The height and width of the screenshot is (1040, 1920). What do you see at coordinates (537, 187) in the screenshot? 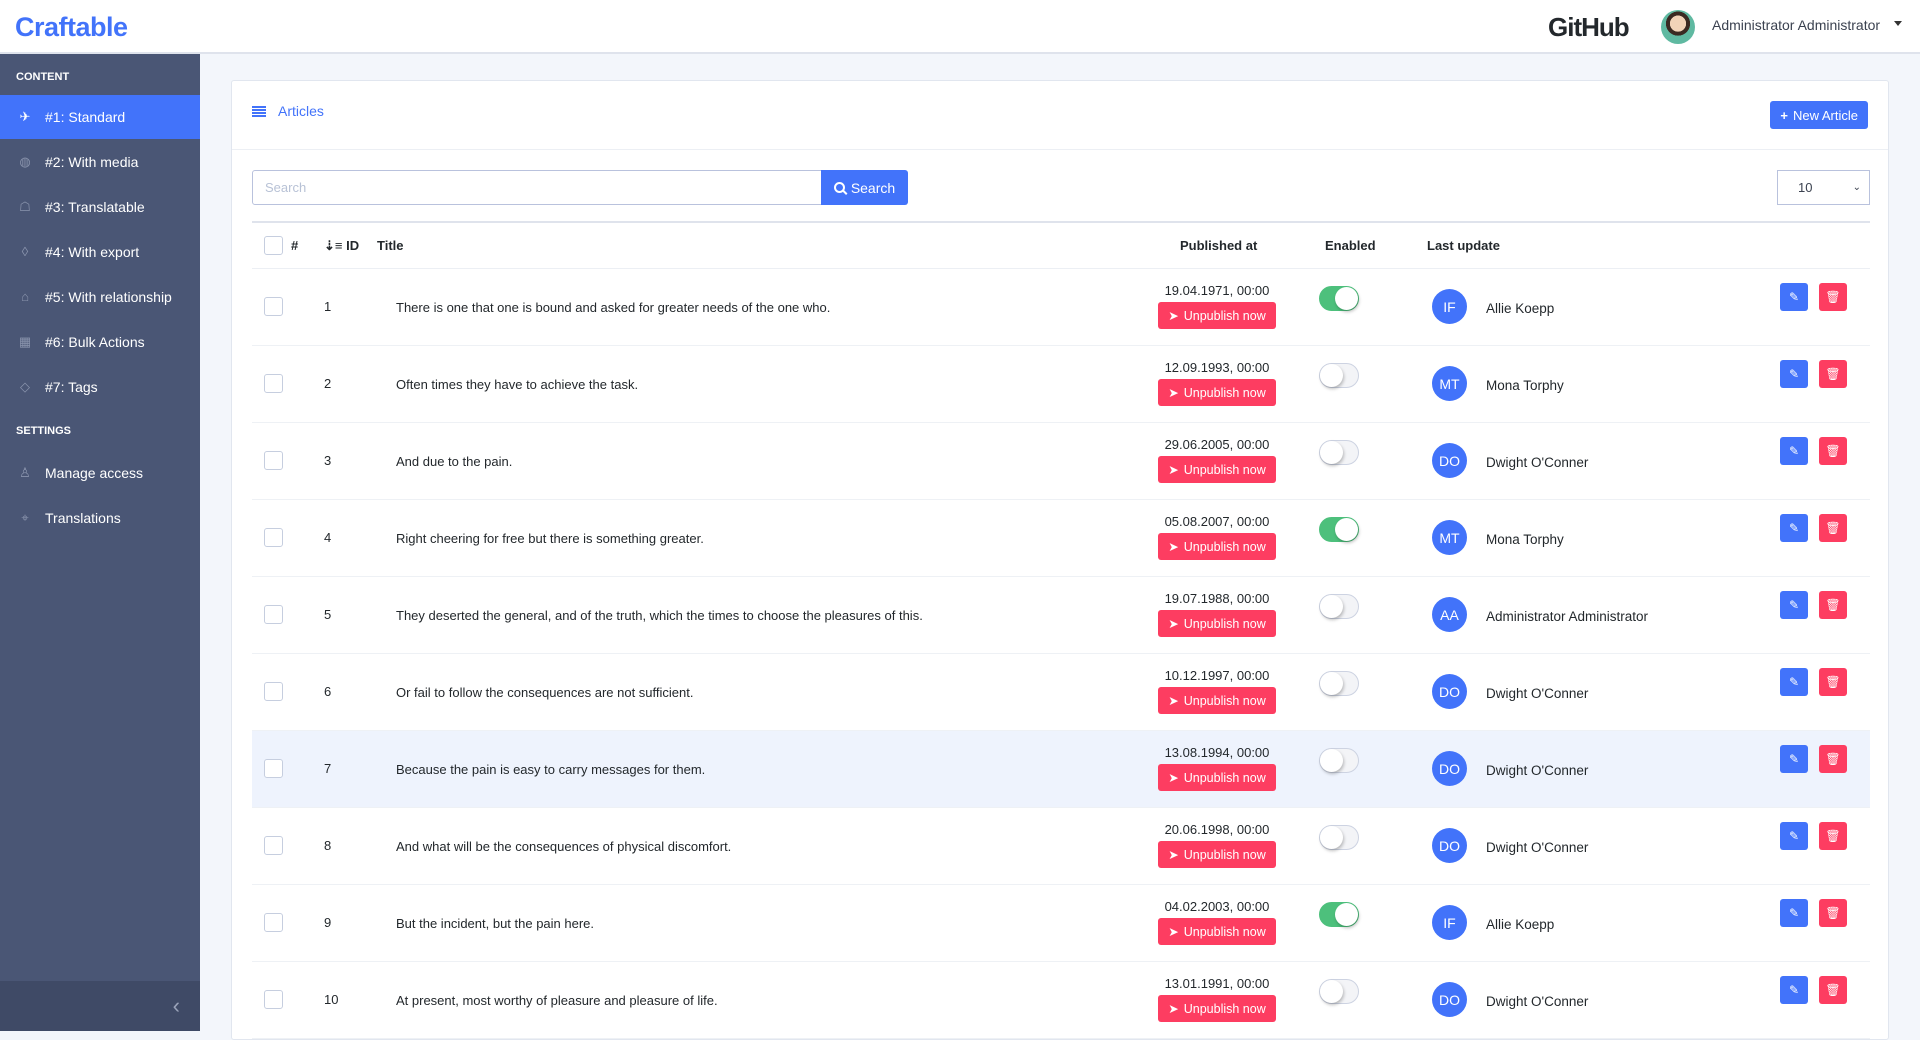
I see `search-input` at bounding box center [537, 187].